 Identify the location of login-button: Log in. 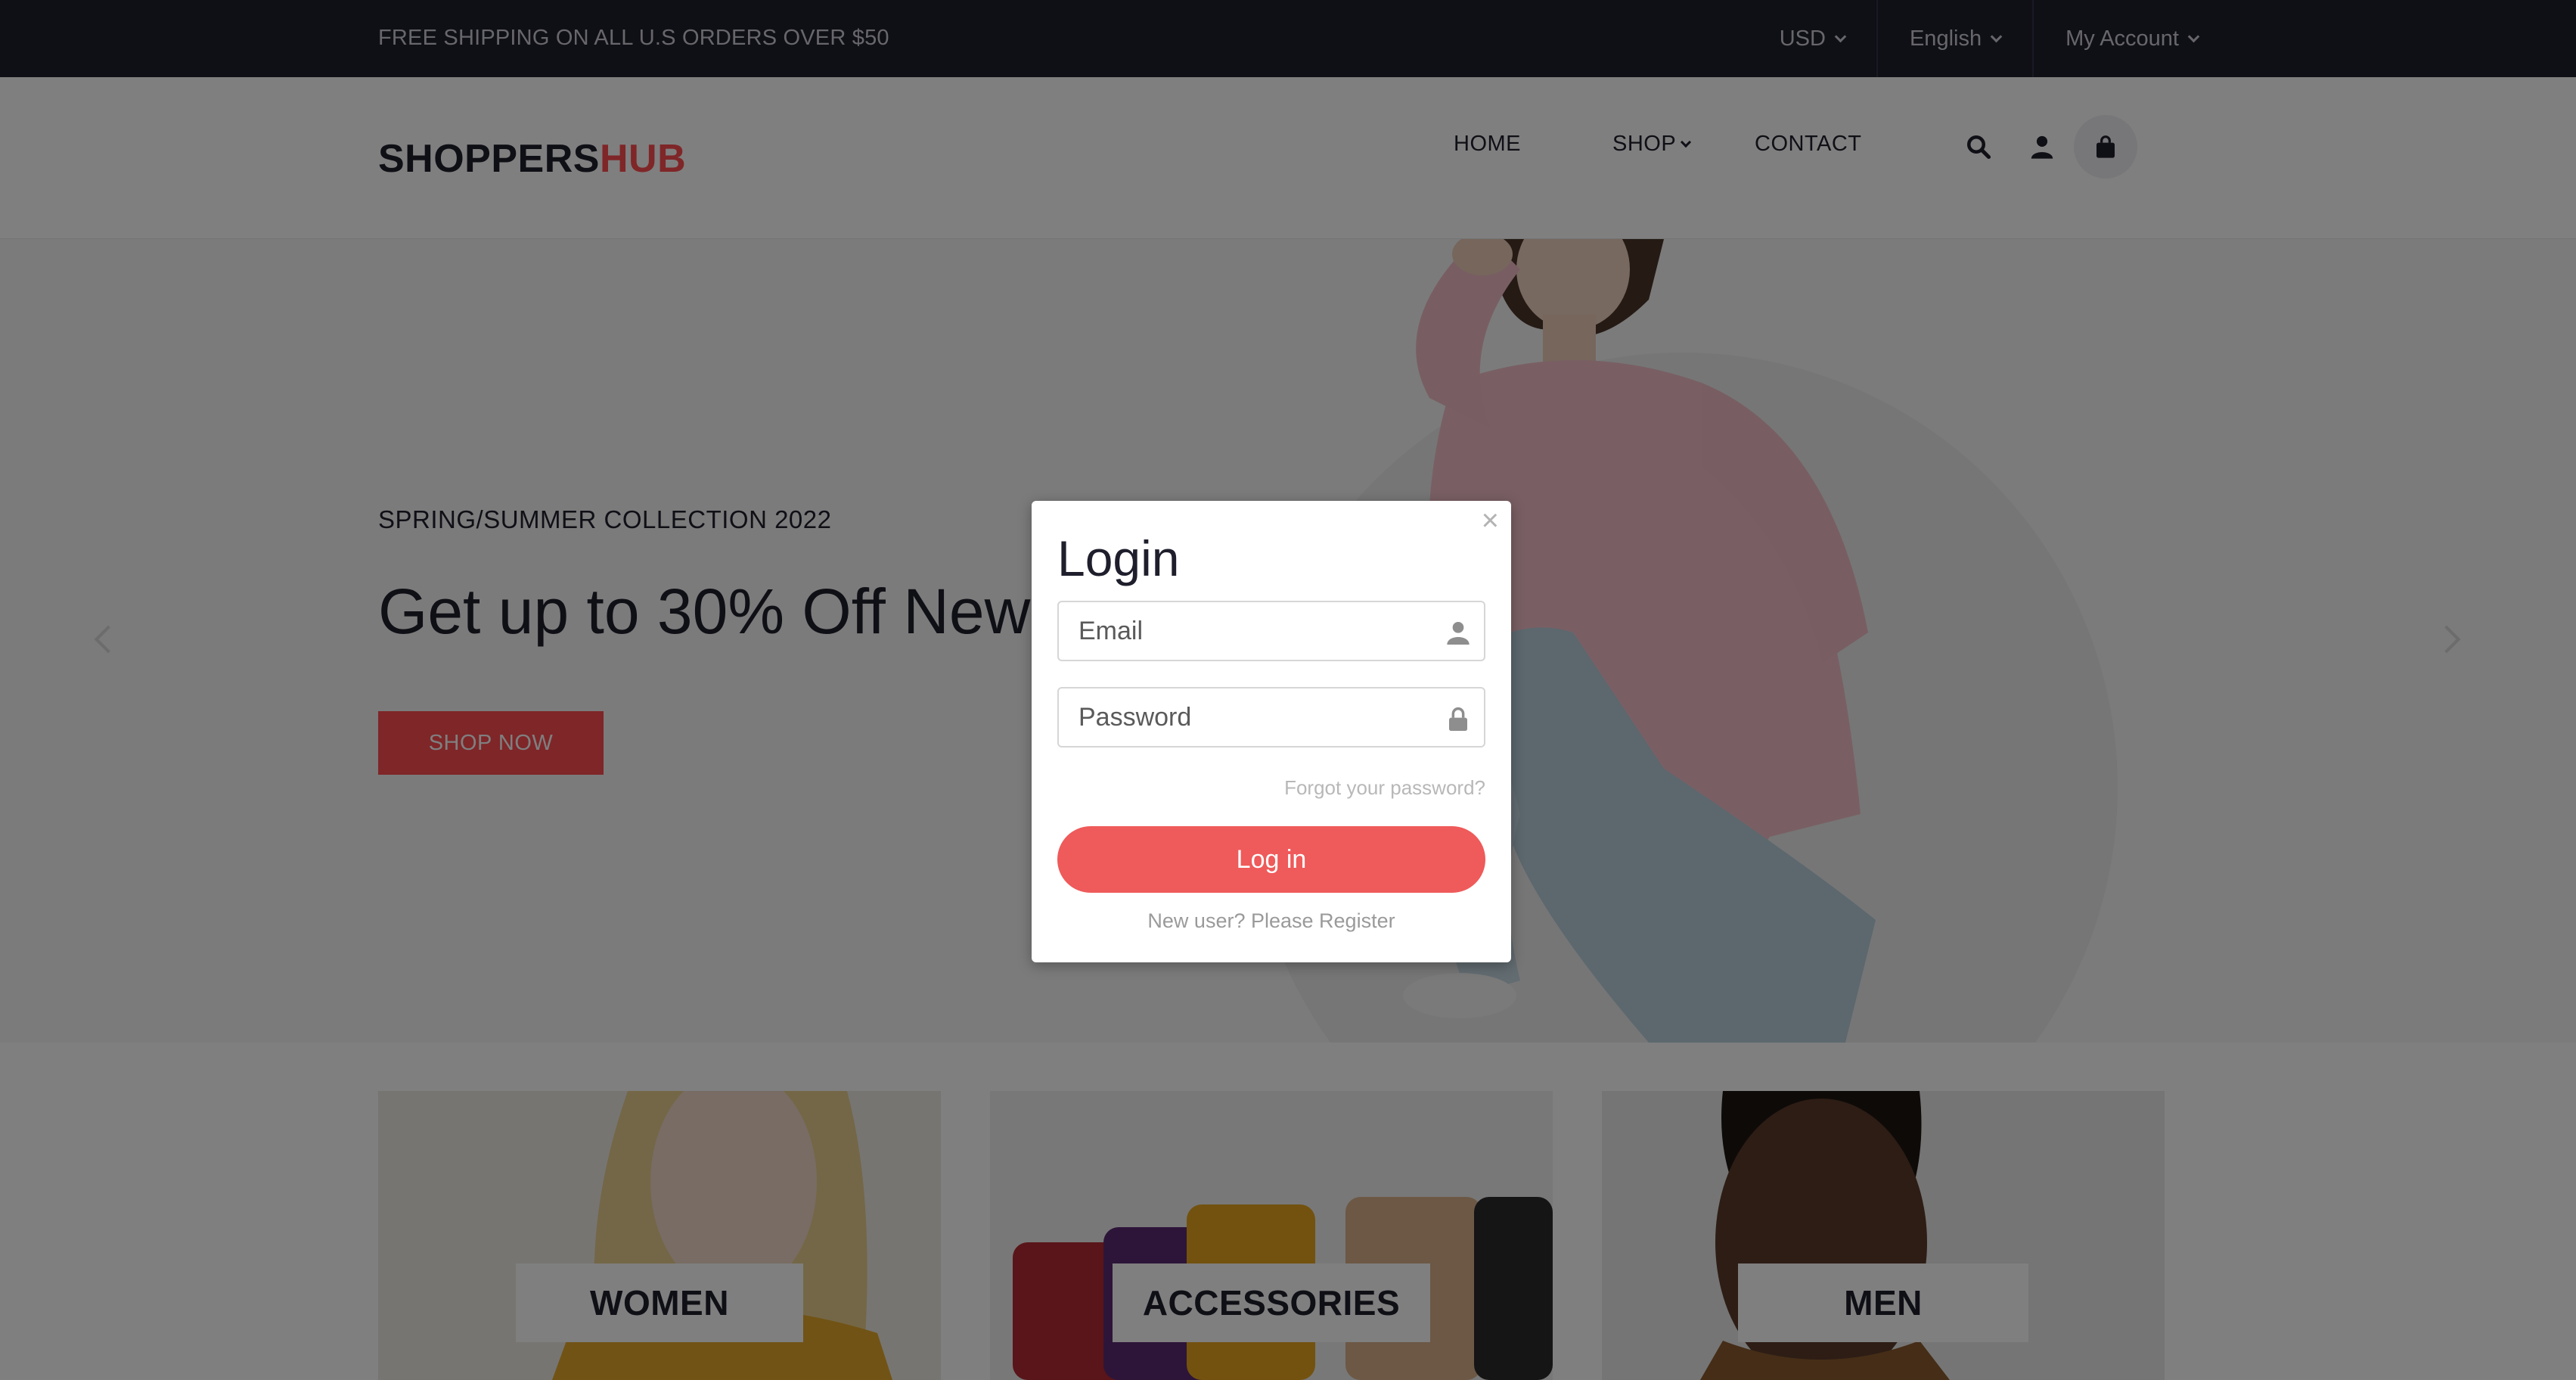
(1271, 859).